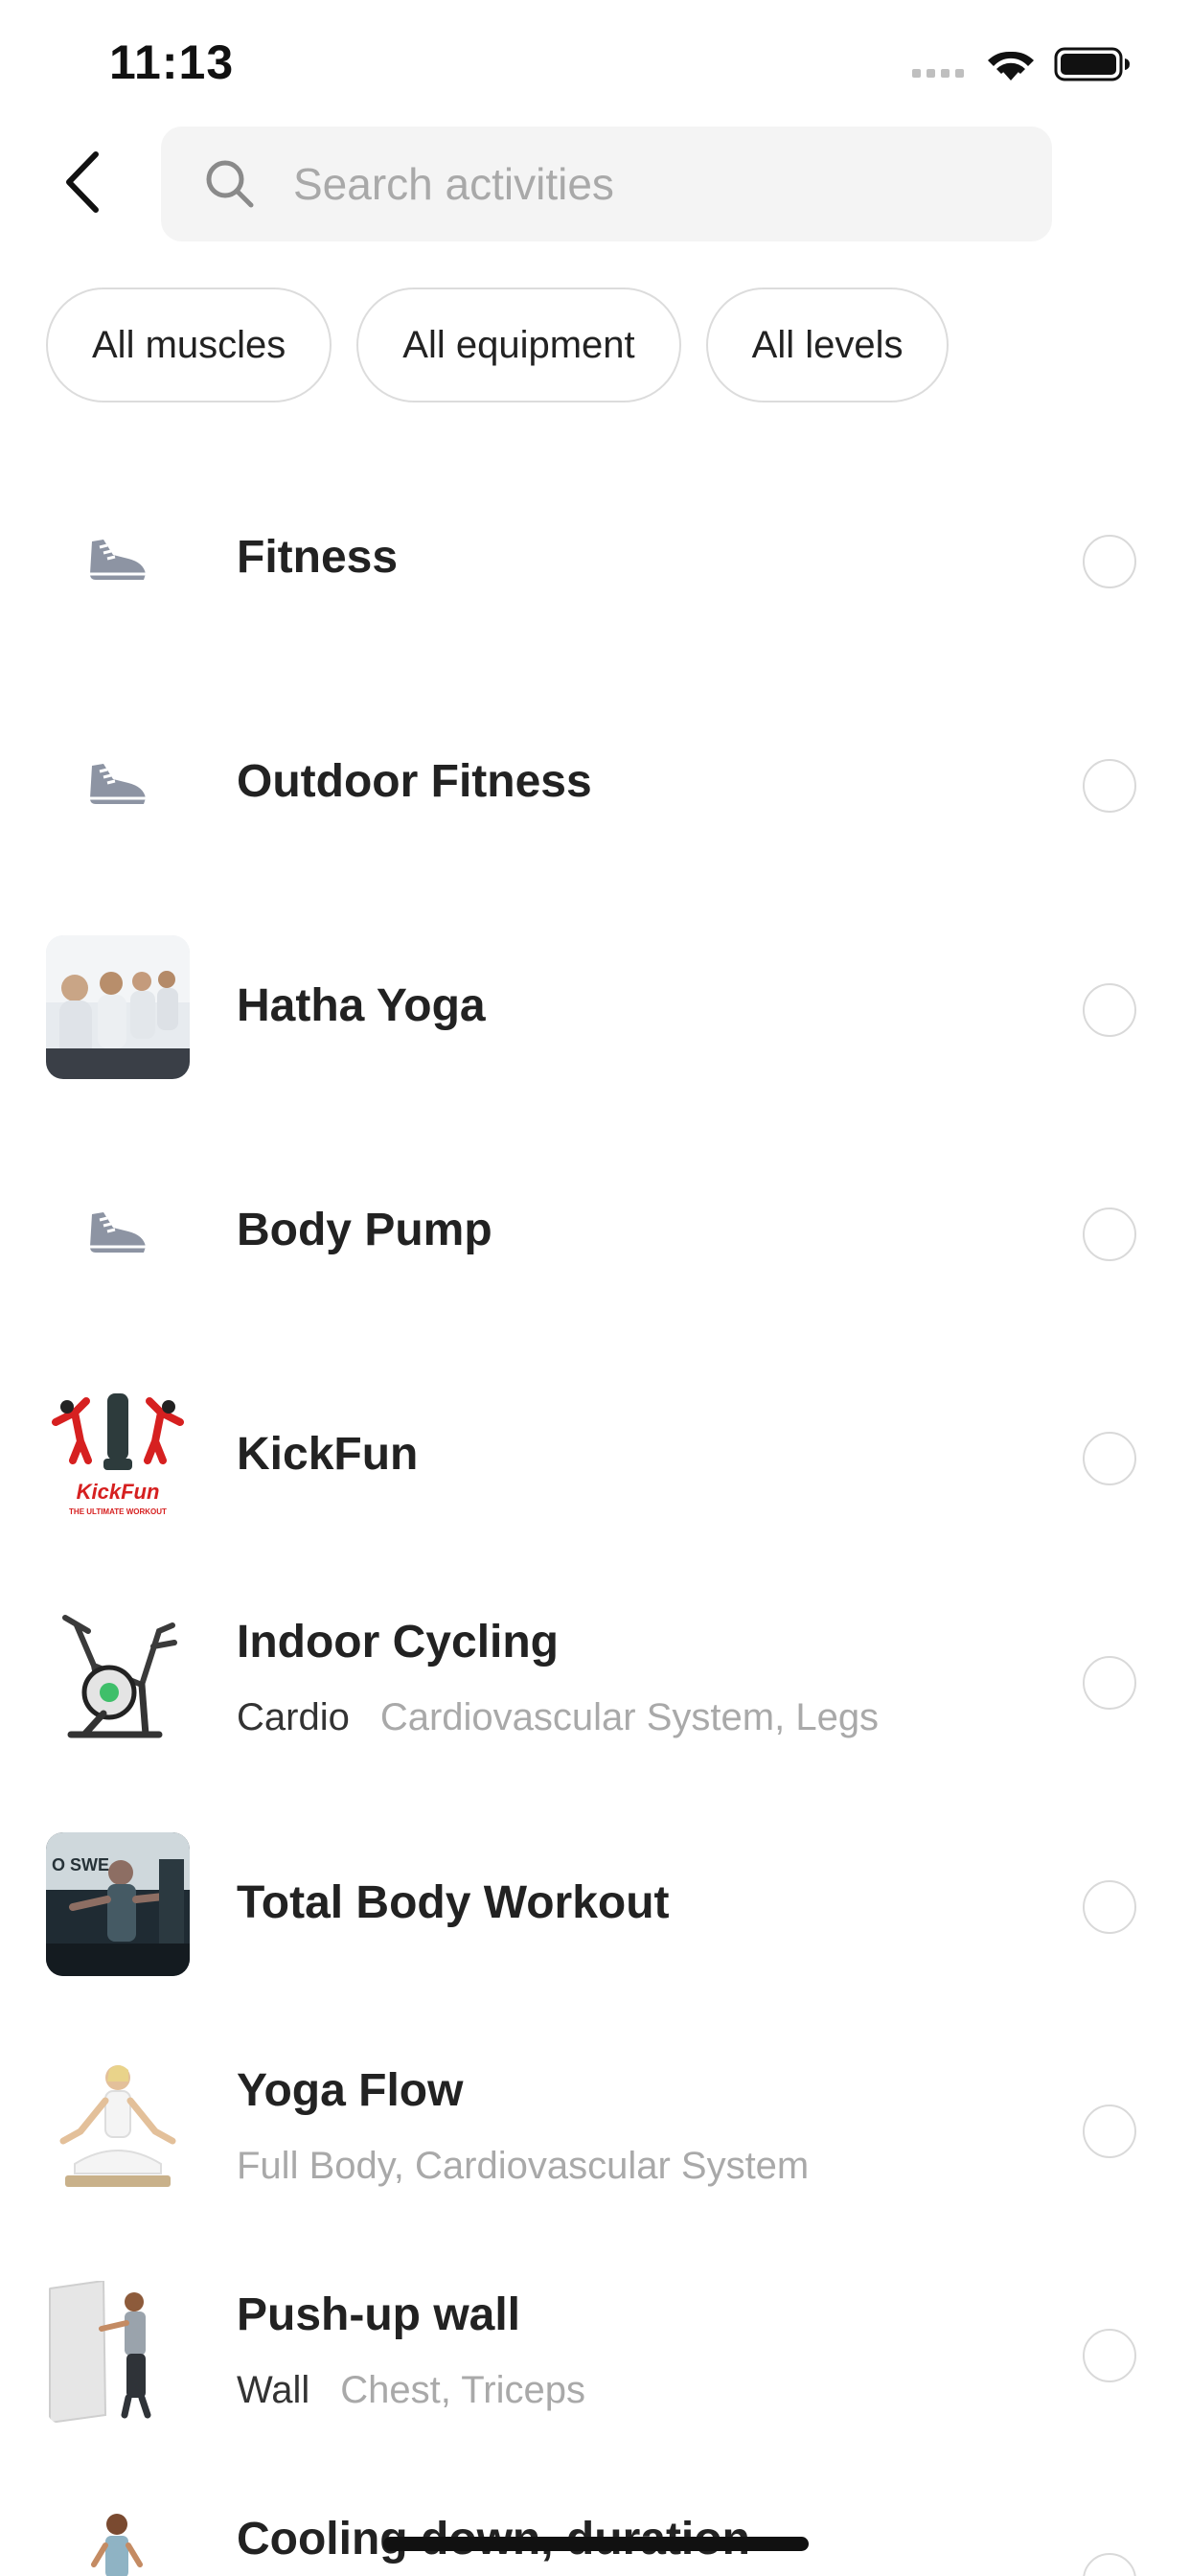 This screenshot has width=1190, height=2576. Describe the element at coordinates (118, 1904) in the screenshot. I see `activity-thumbnail: O SWE` at that location.